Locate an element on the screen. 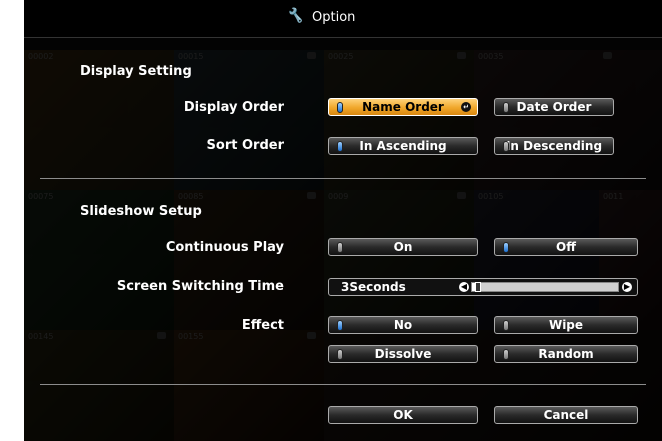 This screenshot has height=441, width=662. slider-track is located at coordinates (545, 287).